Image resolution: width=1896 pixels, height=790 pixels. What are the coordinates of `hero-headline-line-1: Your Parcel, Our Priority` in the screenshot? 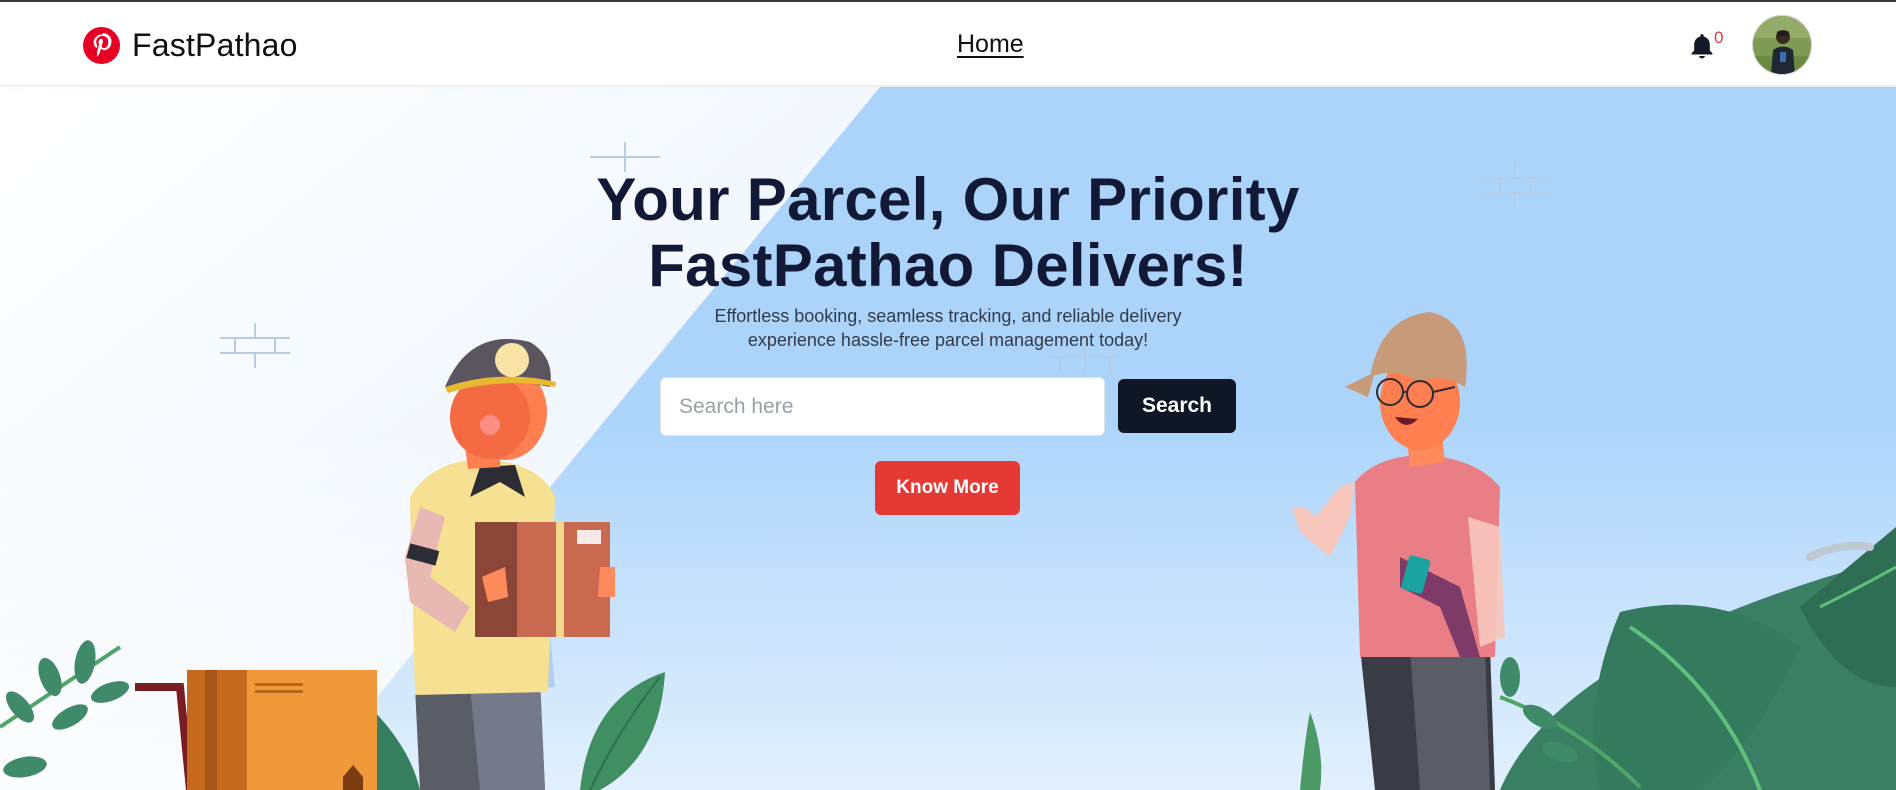 It's located at (948, 199).